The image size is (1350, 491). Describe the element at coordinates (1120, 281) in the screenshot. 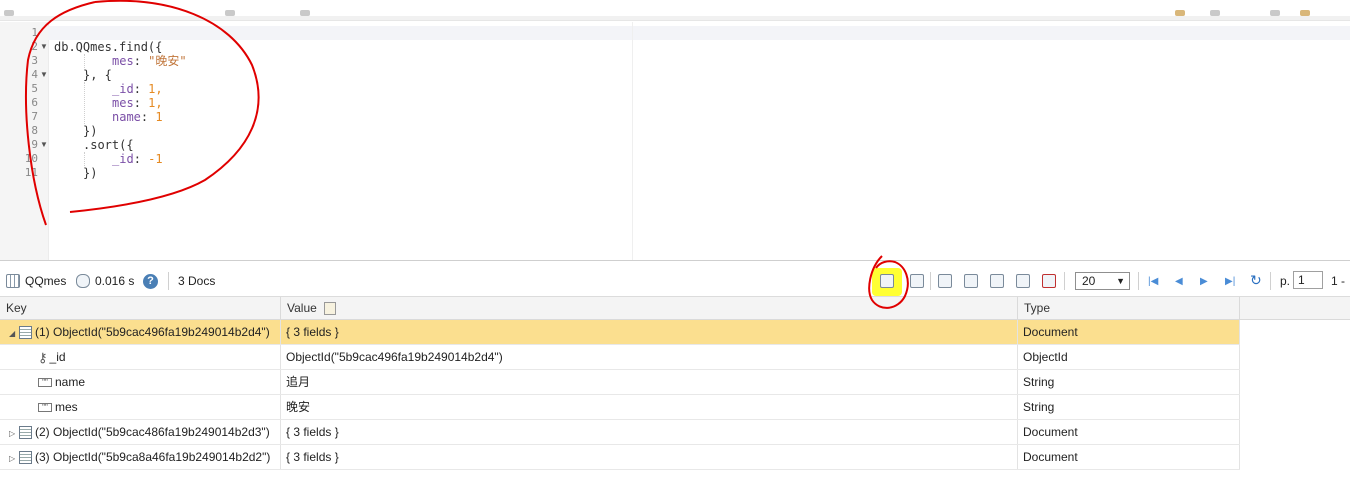

I see `chevron-down-icon: ▼` at that location.